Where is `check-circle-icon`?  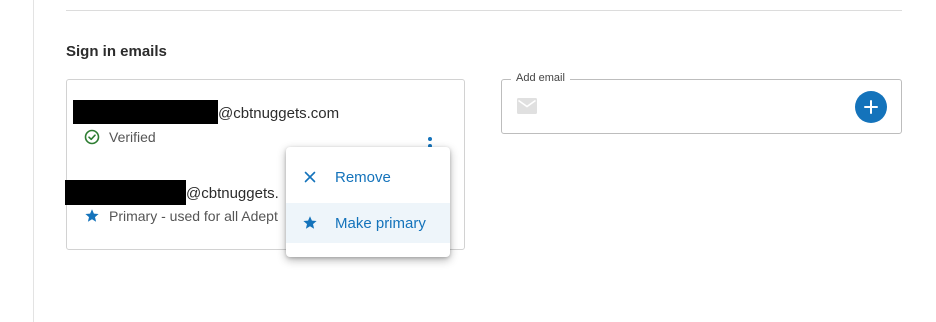 check-circle-icon is located at coordinates (92, 137).